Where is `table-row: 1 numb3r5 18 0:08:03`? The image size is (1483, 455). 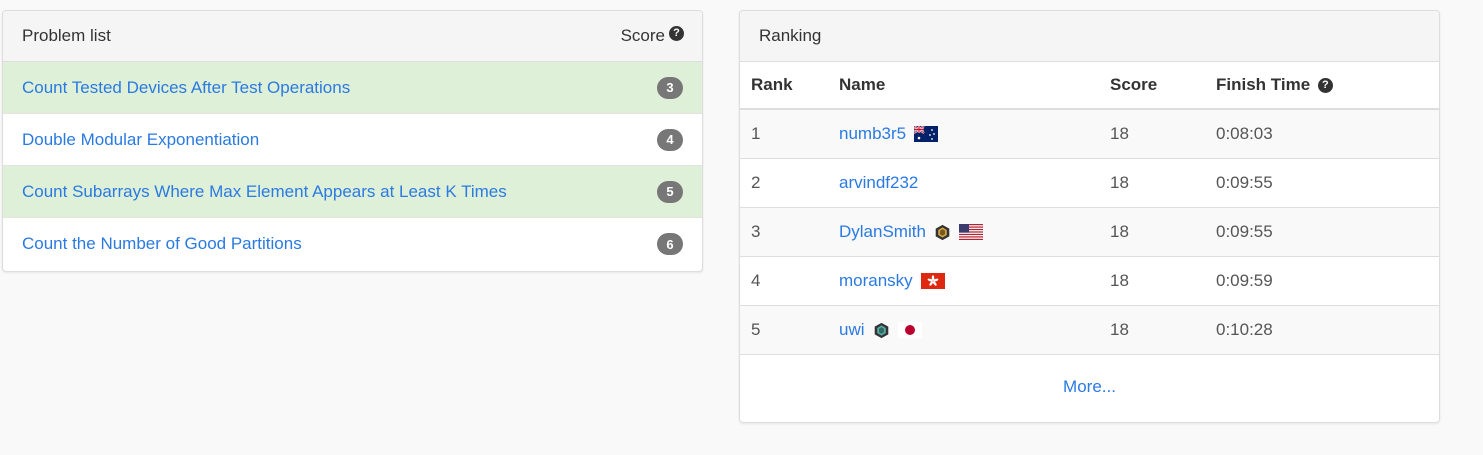
table-row: 1 numb3r5 18 0:08:03 is located at coordinates (1089, 134).